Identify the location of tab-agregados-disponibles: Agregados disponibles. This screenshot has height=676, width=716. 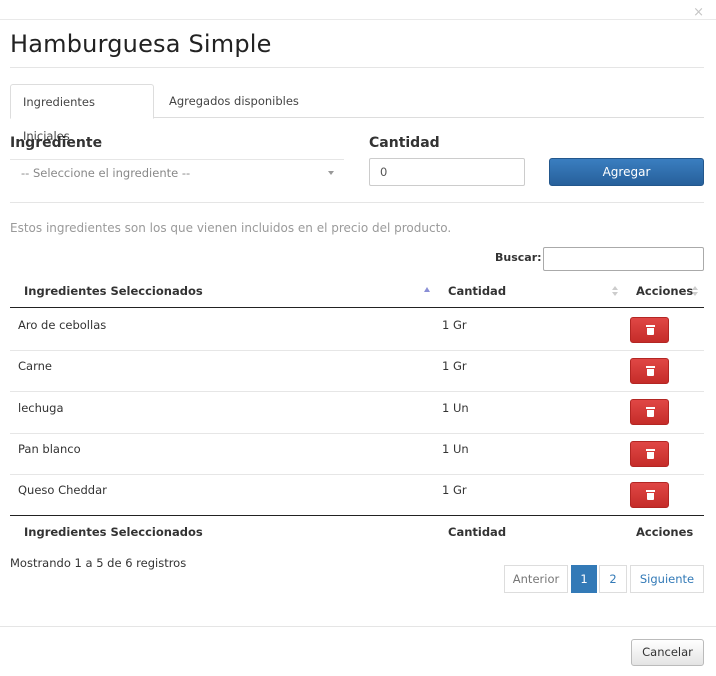
(234, 101).